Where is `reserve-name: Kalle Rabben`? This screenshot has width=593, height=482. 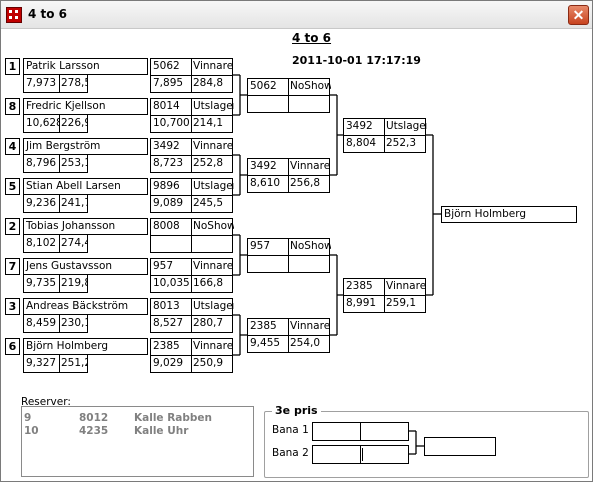
reserve-name: Kalle Rabben is located at coordinates (173, 418).